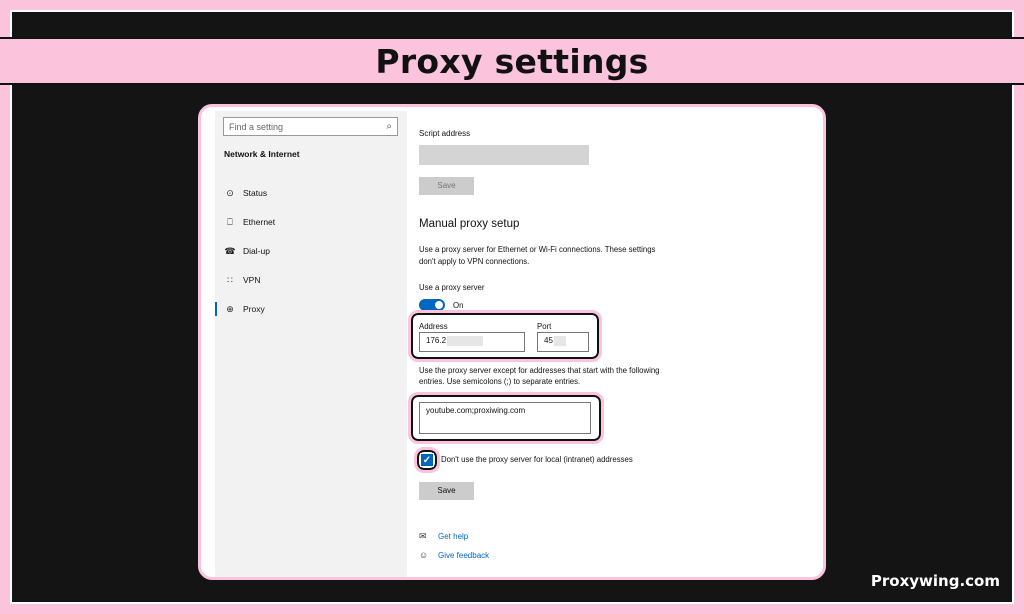  What do you see at coordinates (504, 155) in the screenshot?
I see `script-address-input` at bounding box center [504, 155].